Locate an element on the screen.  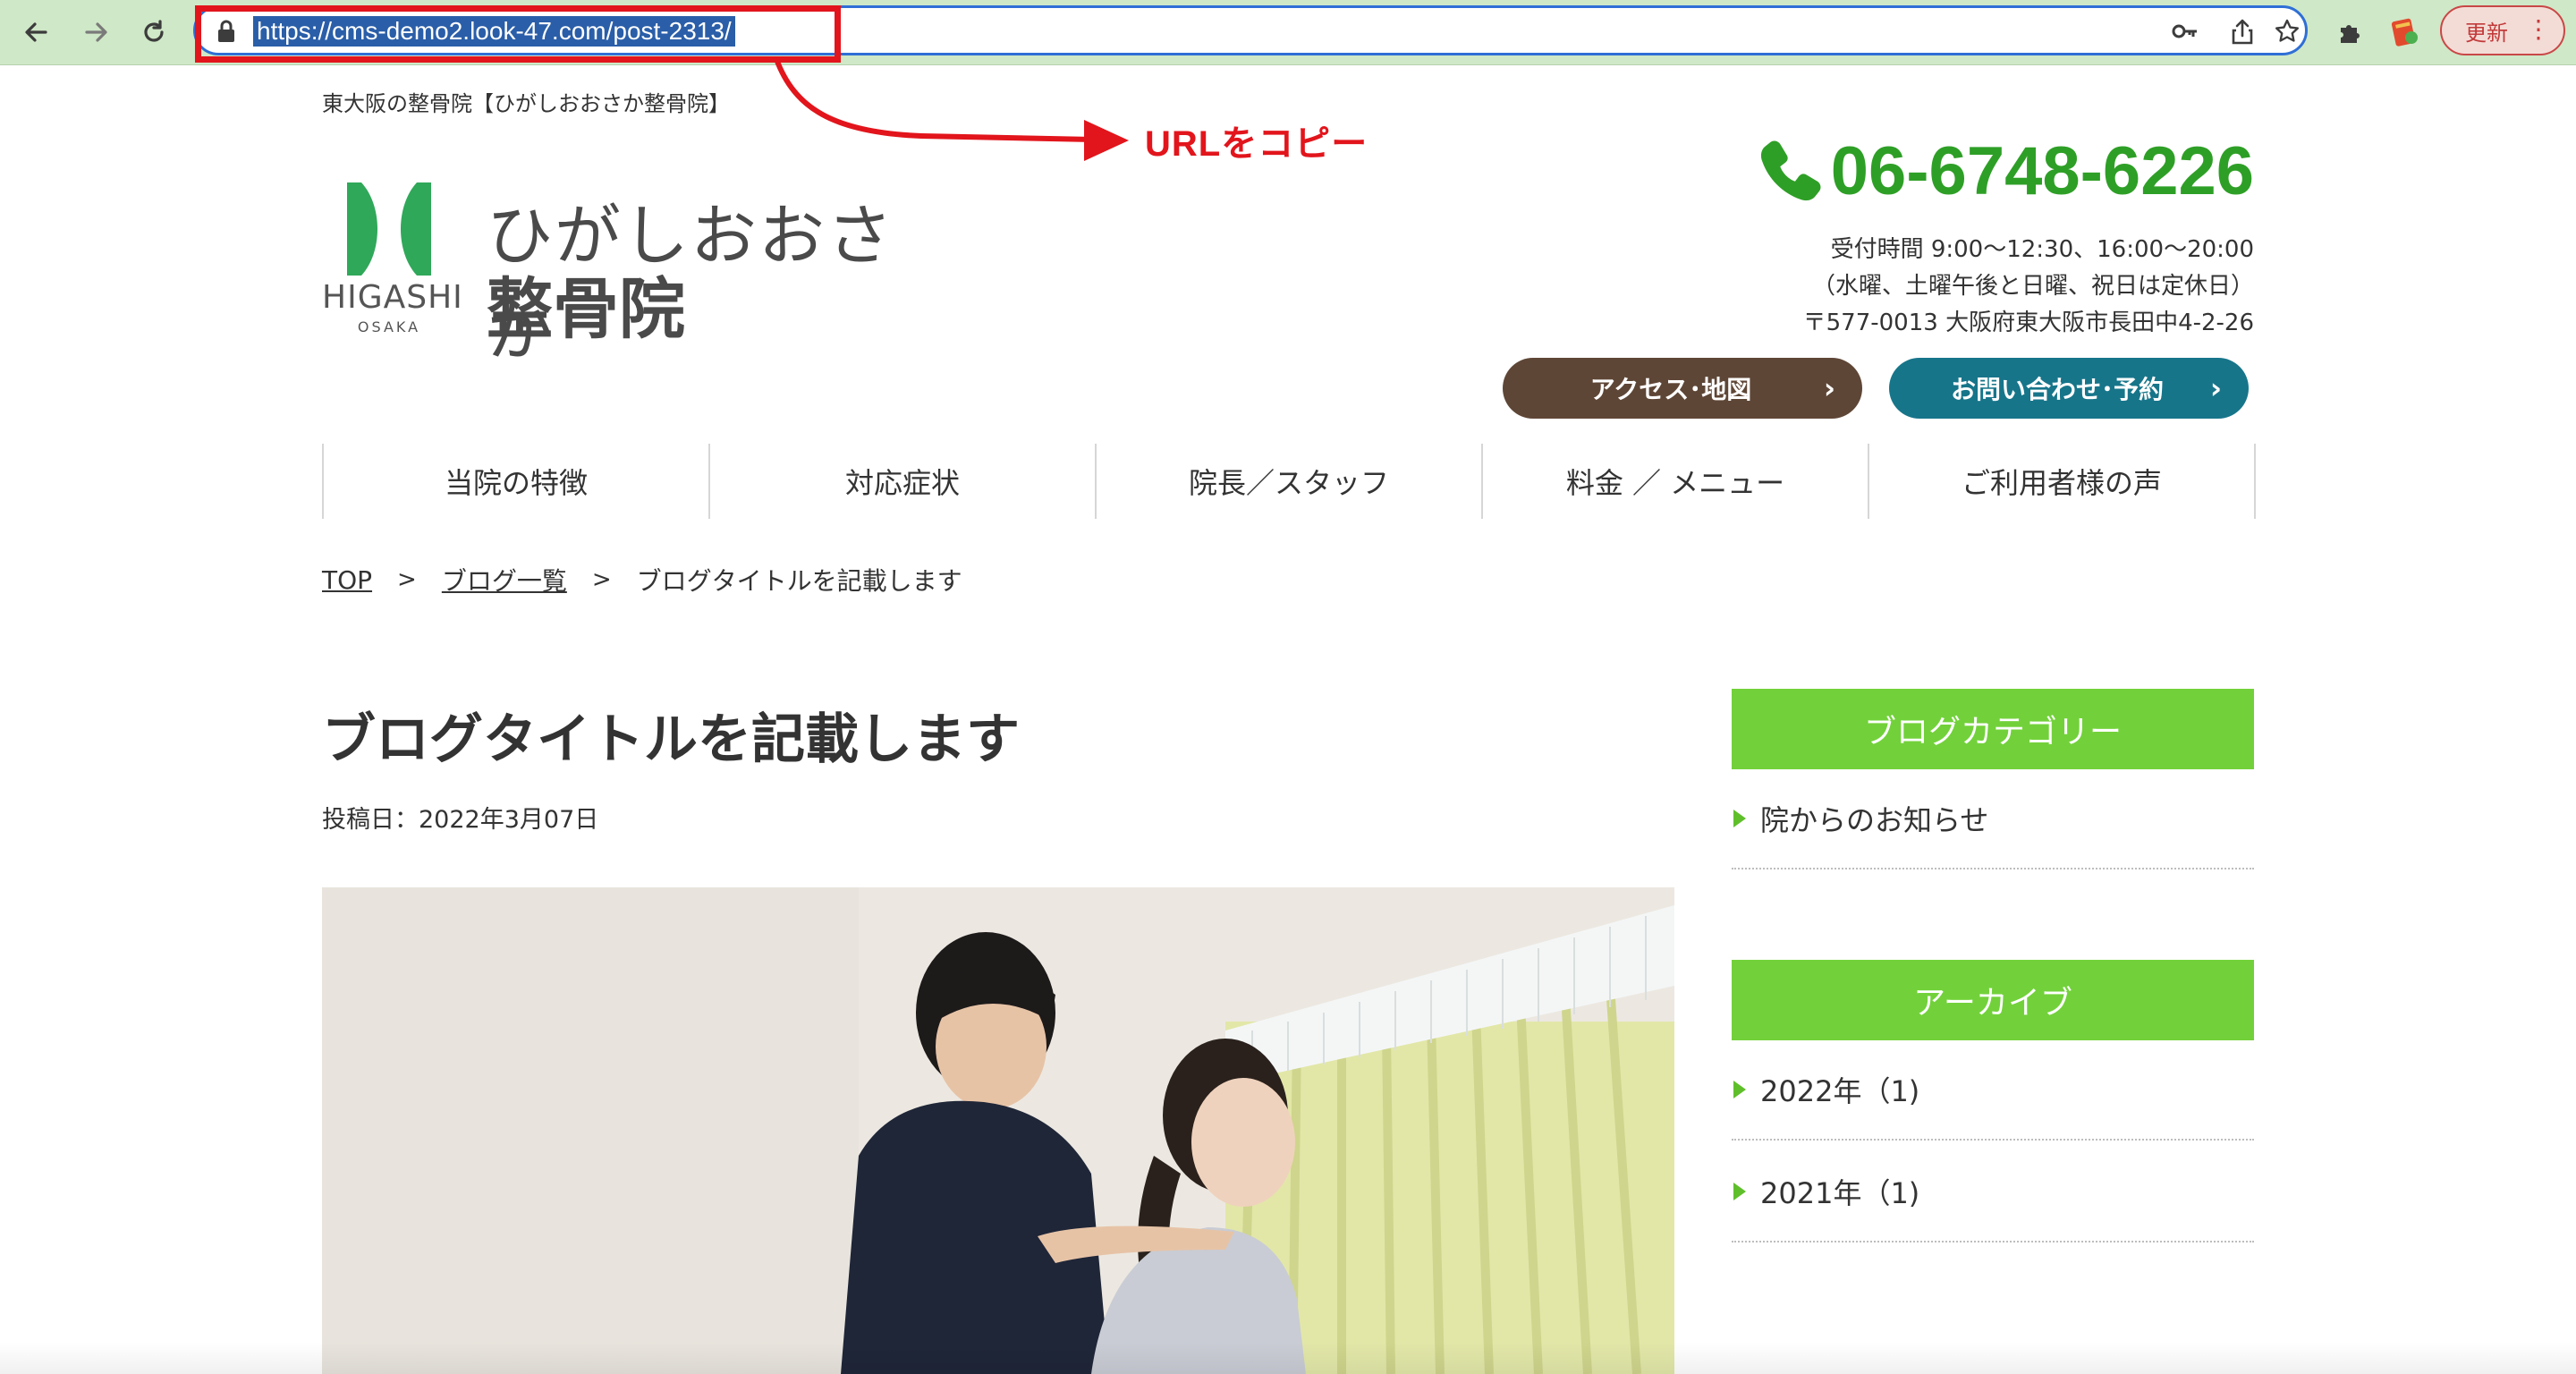
url-highlight-box is located at coordinates (518, 34).